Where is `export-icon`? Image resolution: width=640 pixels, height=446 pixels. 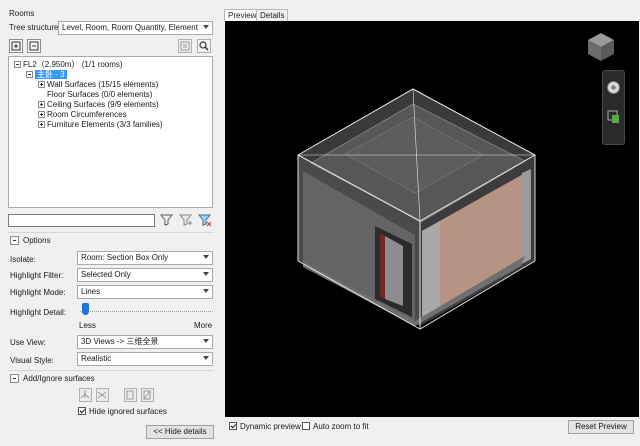 export-icon is located at coordinates (185, 46).